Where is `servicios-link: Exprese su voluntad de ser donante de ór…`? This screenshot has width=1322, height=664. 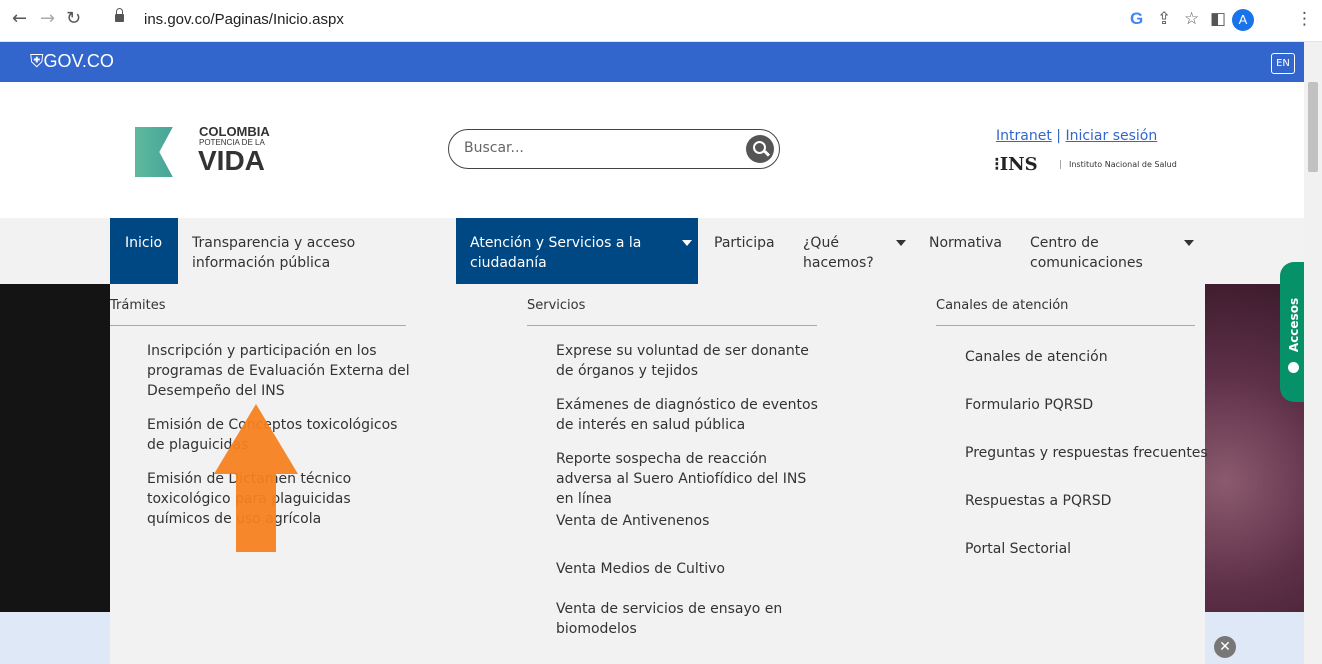
servicios-link: Exprese su voluntad de ser donante de ór… is located at coordinates (691, 361).